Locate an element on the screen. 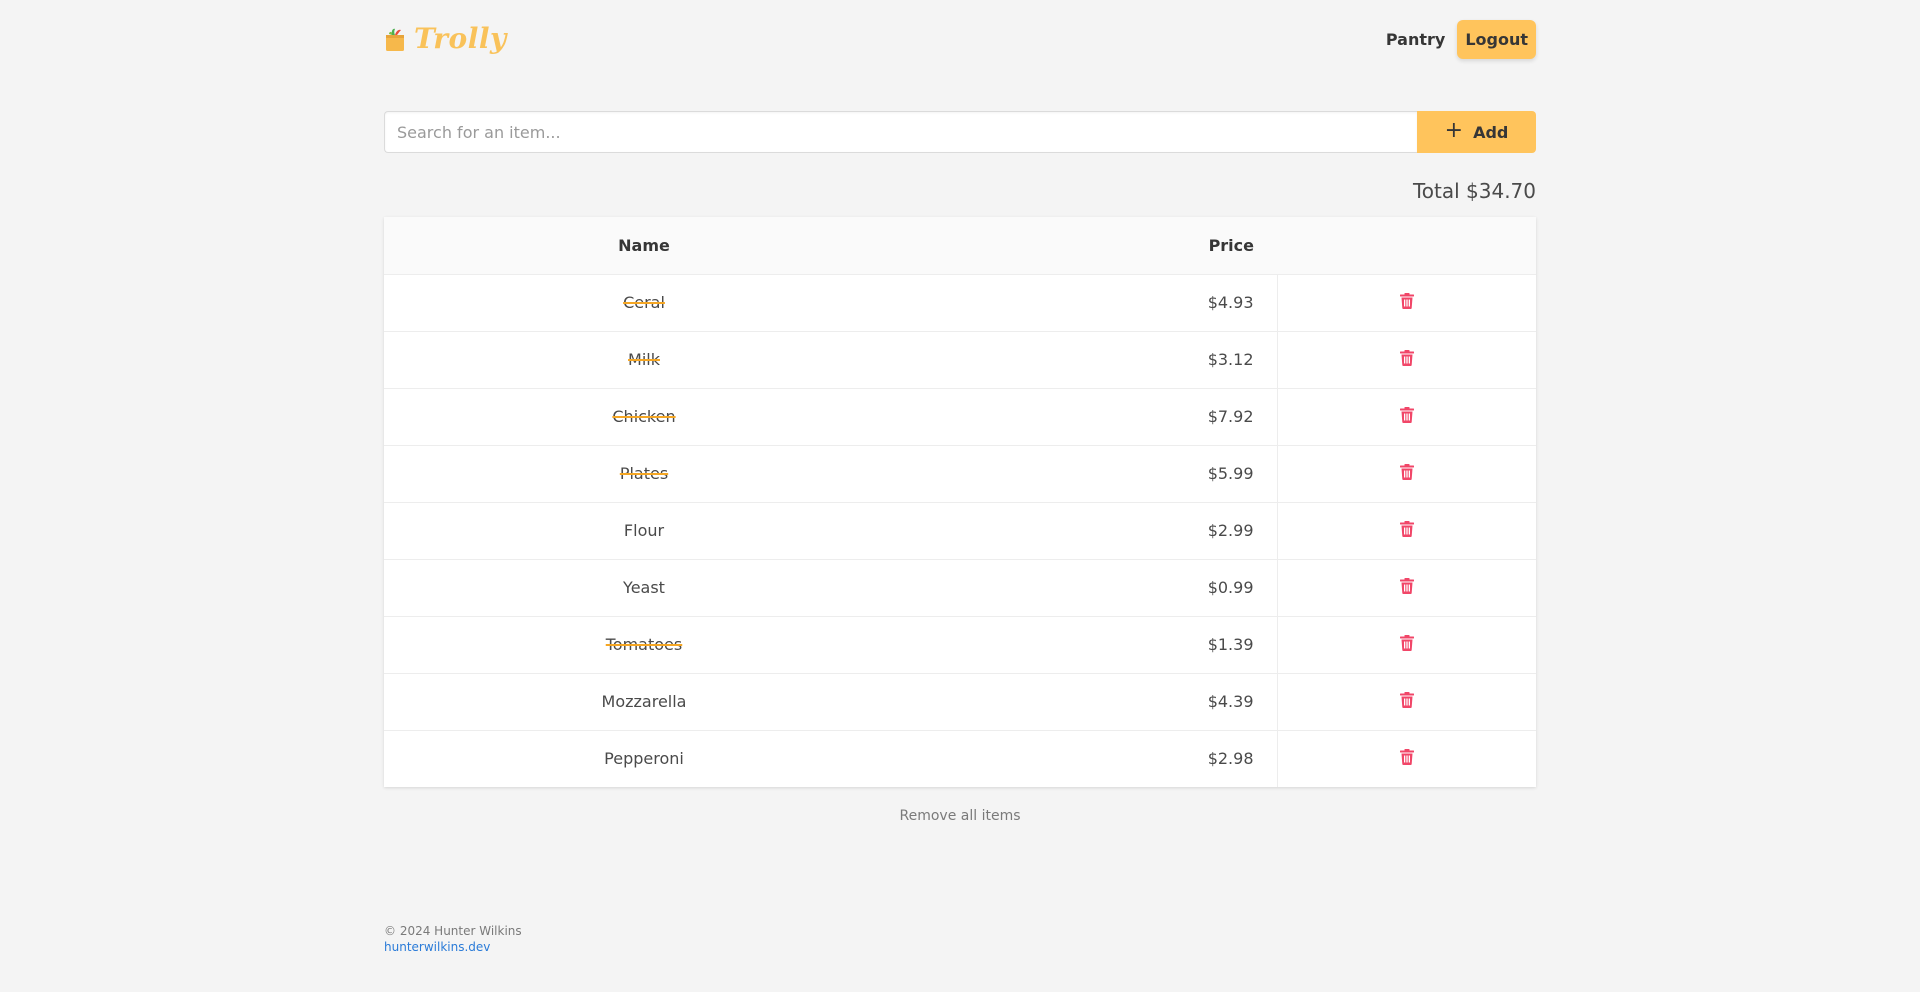 This screenshot has height=992, width=1920. nav-actions: Pantry Logout is located at coordinates (1461, 39).